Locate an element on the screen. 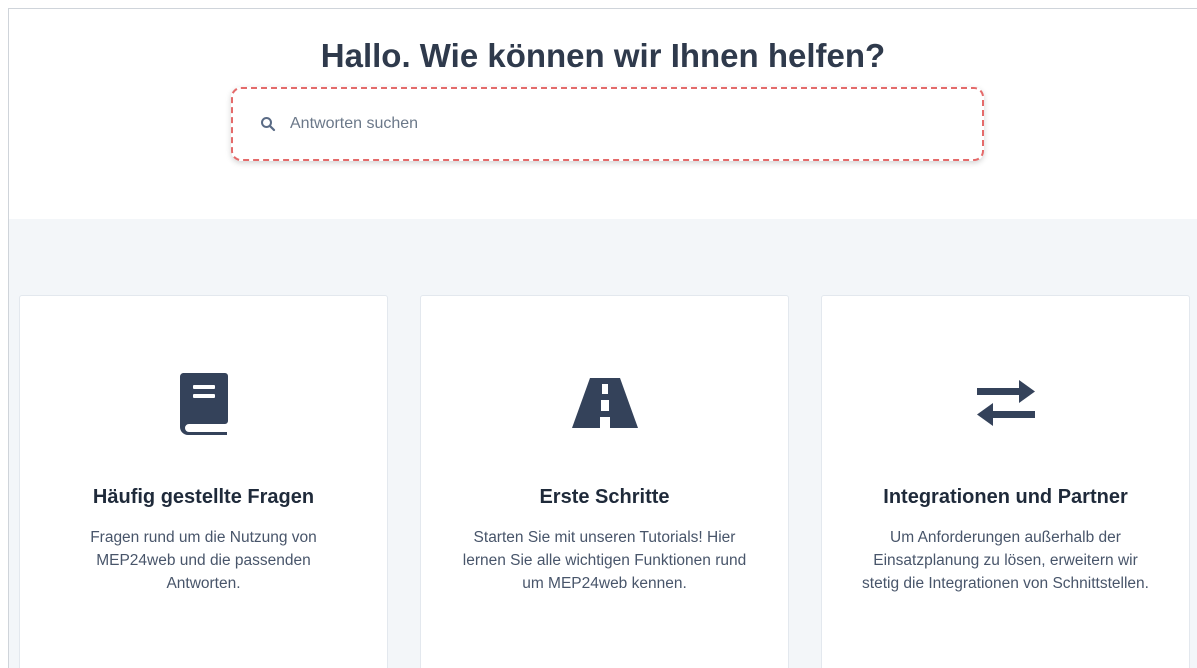  page-title: Hallo. Wie können wir Ihnen helfen? is located at coordinates (603, 55).